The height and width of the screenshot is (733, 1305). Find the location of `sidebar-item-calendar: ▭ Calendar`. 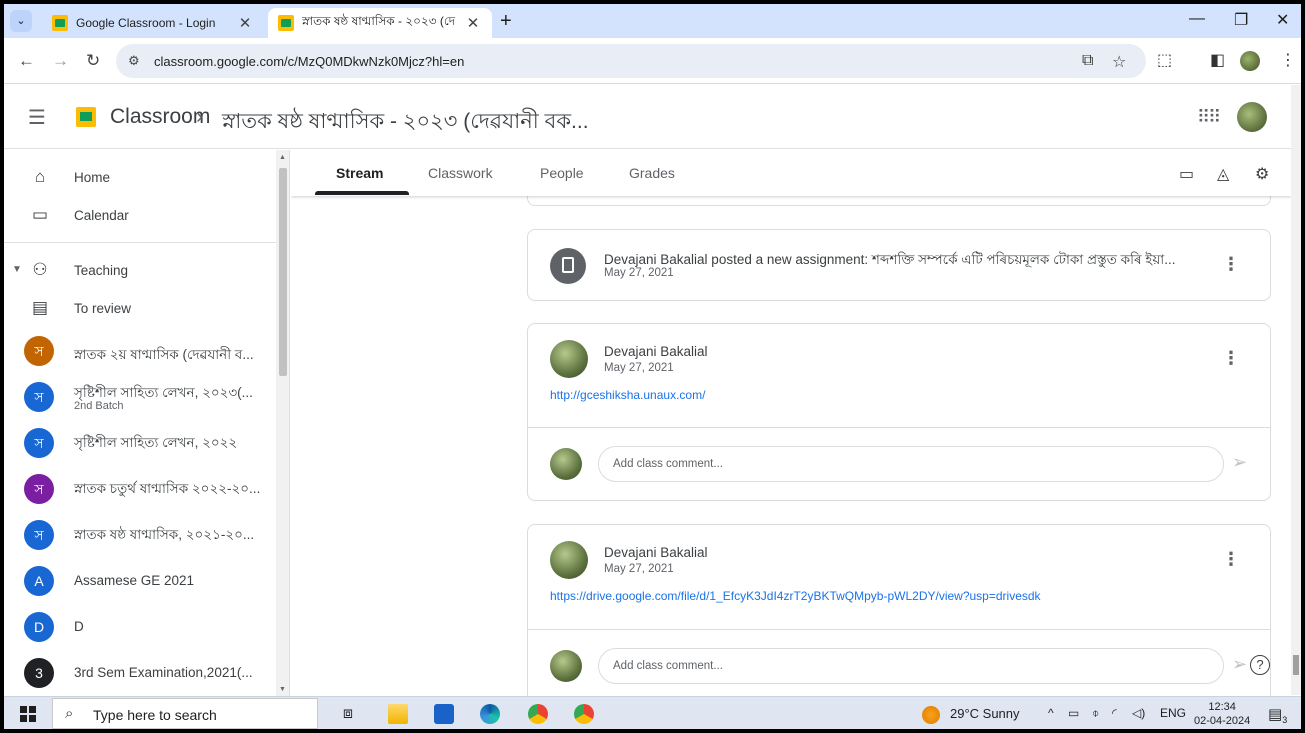

sidebar-item-calendar: ▭ Calendar is located at coordinates (140, 215).